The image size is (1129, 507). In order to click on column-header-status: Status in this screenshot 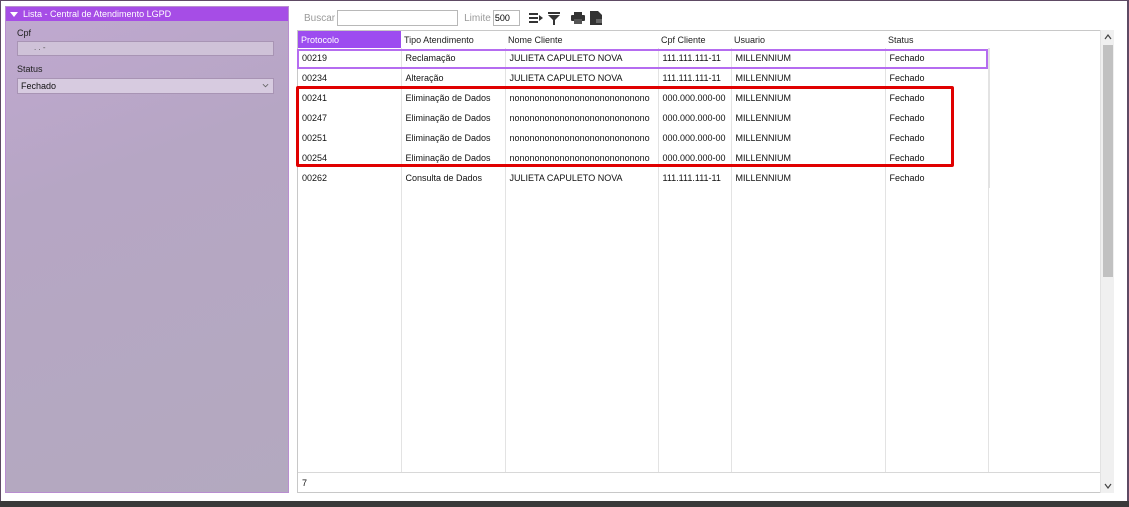, I will do `click(937, 39)`.